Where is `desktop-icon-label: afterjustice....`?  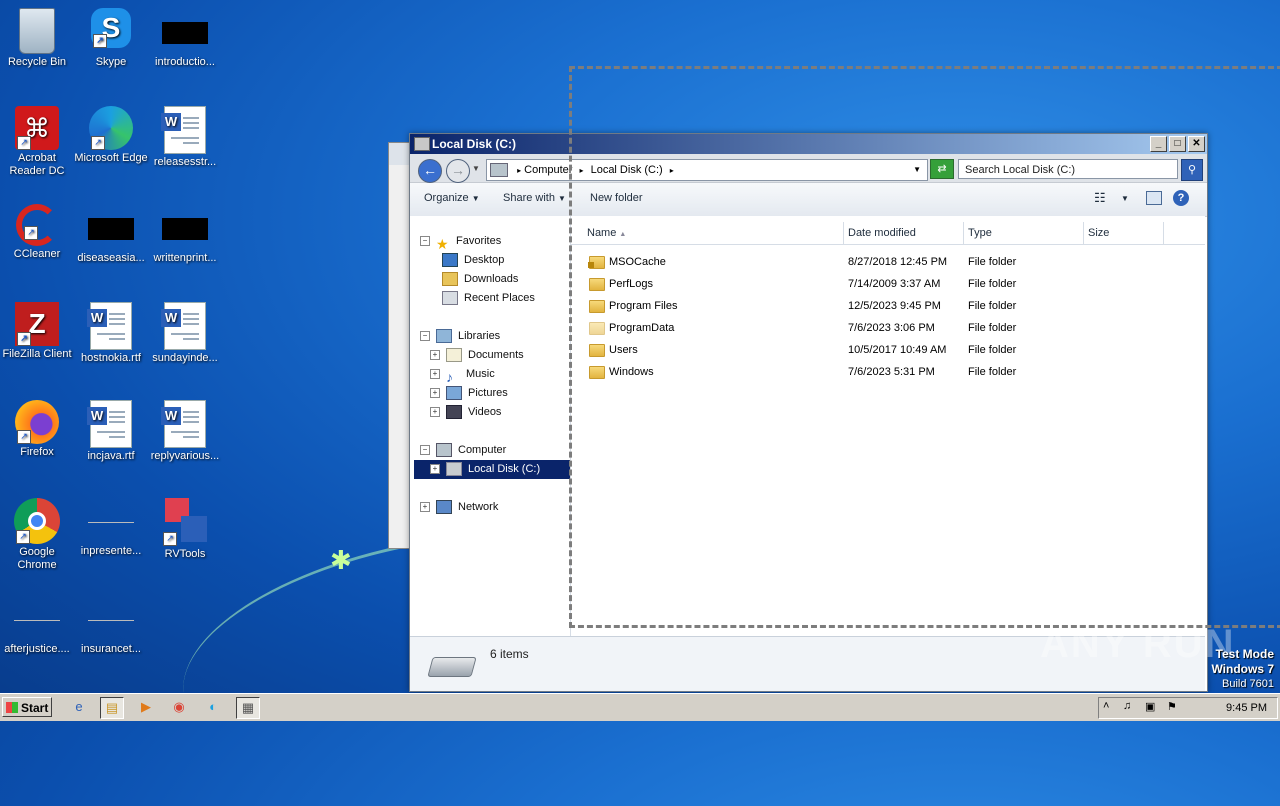 desktop-icon-label: afterjustice.... is located at coordinates (37, 649).